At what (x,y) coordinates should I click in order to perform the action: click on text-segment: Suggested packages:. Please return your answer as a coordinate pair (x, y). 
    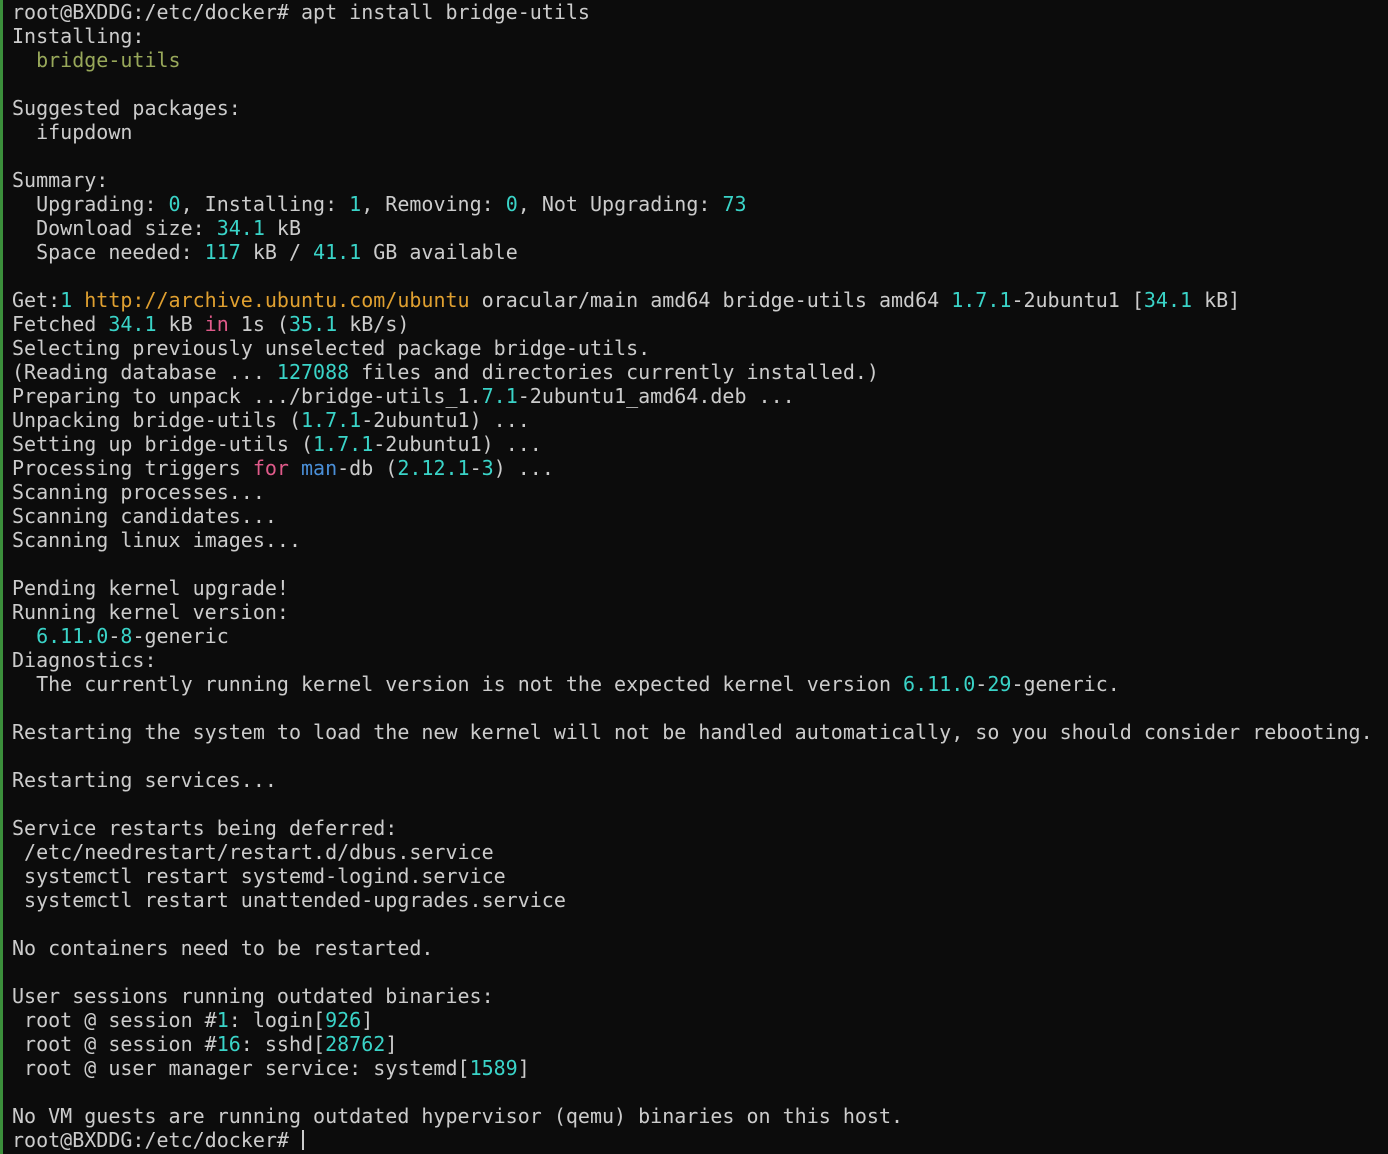
    Looking at the image, I should click on (126, 108).